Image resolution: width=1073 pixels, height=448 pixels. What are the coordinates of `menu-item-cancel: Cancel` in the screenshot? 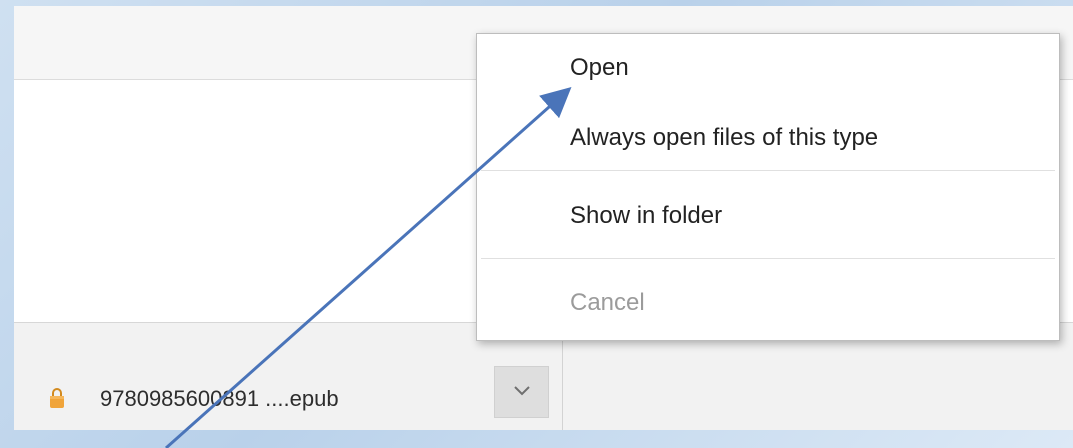 It's located at (768, 311).